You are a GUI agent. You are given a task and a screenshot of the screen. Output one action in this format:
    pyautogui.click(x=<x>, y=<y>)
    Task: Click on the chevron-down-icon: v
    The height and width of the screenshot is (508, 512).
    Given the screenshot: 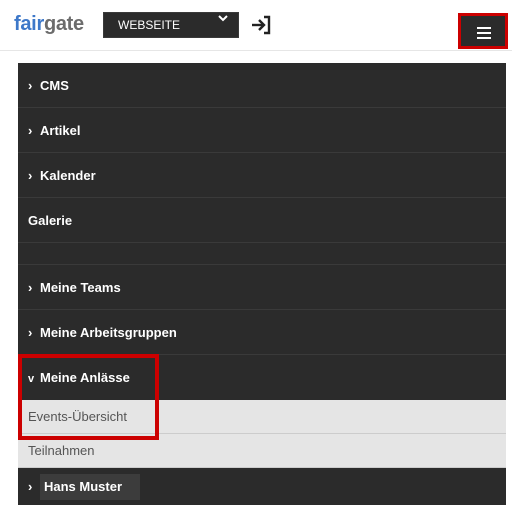 What is the action you would take?
    pyautogui.click(x=31, y=379)
    